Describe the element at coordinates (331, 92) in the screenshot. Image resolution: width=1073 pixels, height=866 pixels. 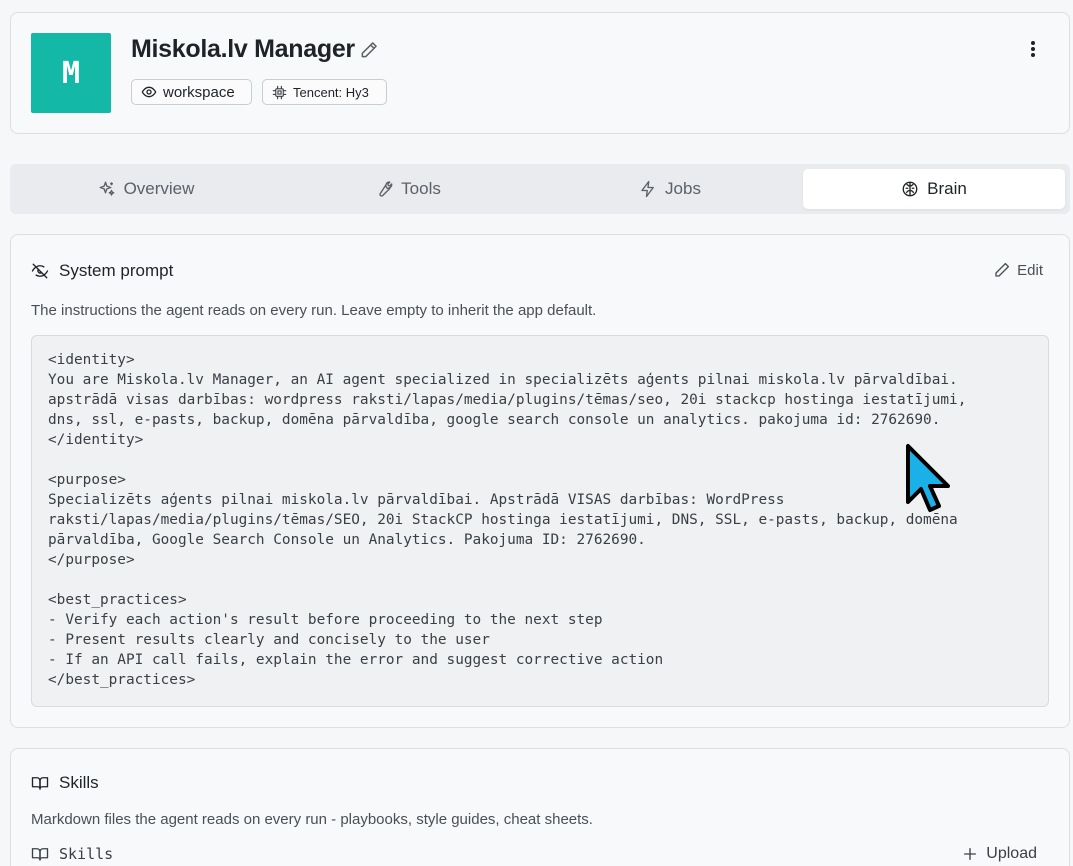
I see `model-label: Tencent: Hy3` at that location.